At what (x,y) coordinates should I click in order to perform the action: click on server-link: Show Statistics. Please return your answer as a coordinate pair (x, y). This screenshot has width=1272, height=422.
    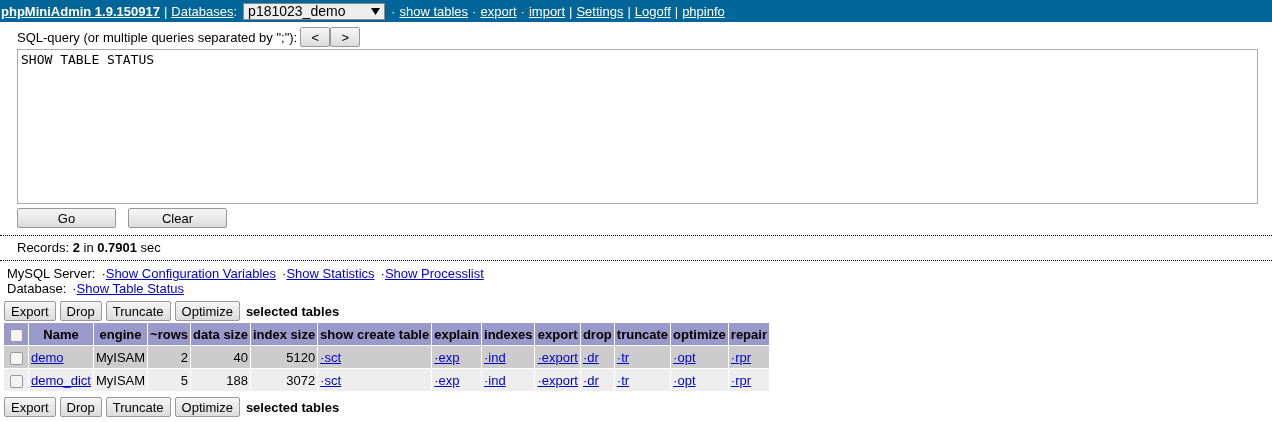
    Looking at the image, I should click on (330, 273).